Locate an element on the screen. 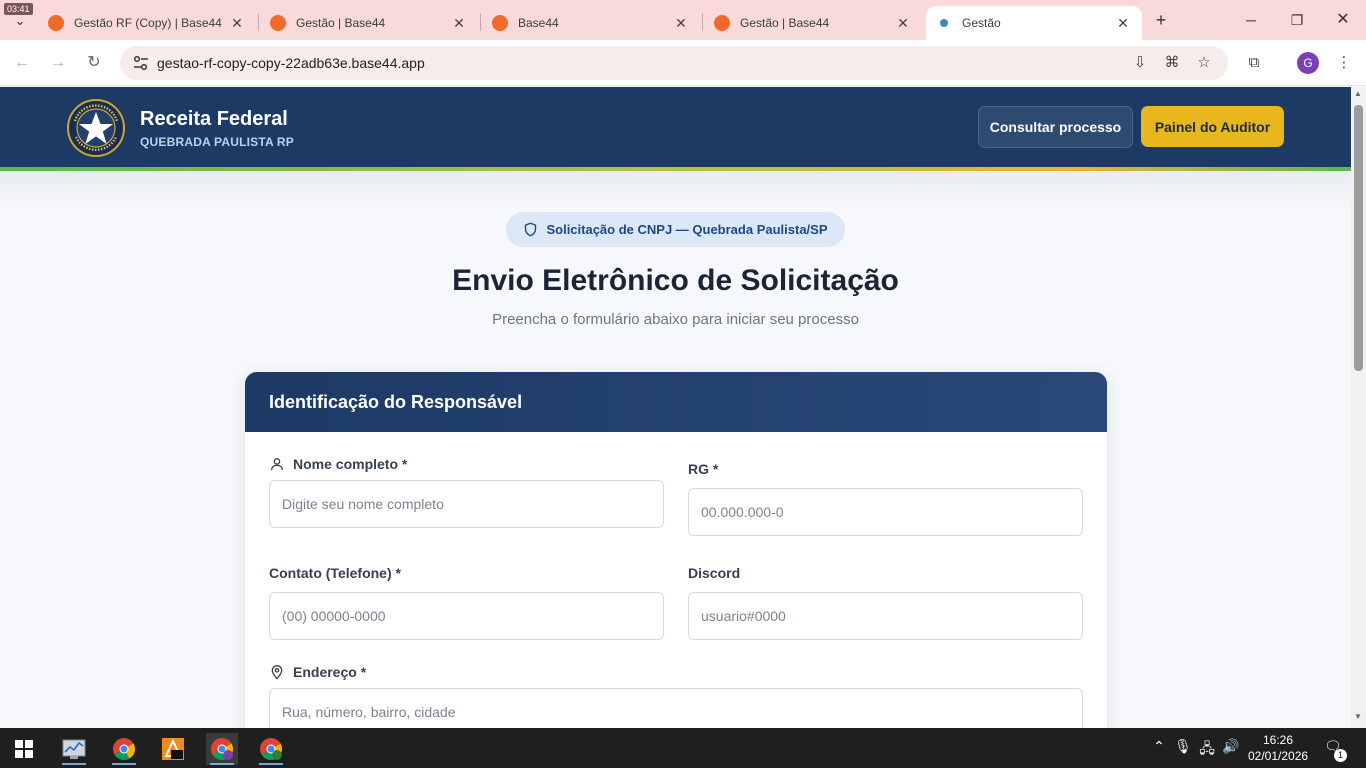 The width and height of the screenshot is (1366, 768). chrome-app-icon is located at coordinates (124, 749).